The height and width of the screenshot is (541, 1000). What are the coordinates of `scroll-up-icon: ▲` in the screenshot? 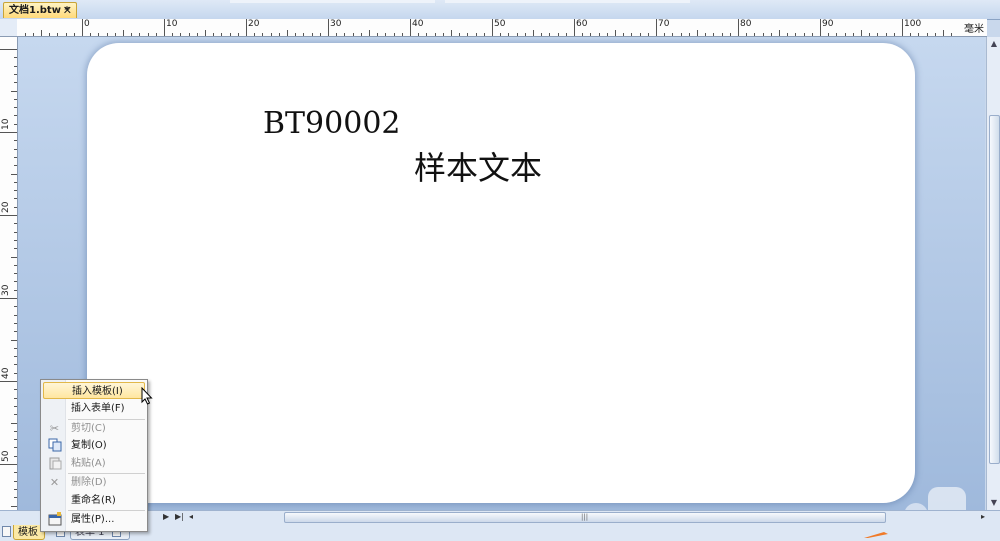 It's located at (993, 44).